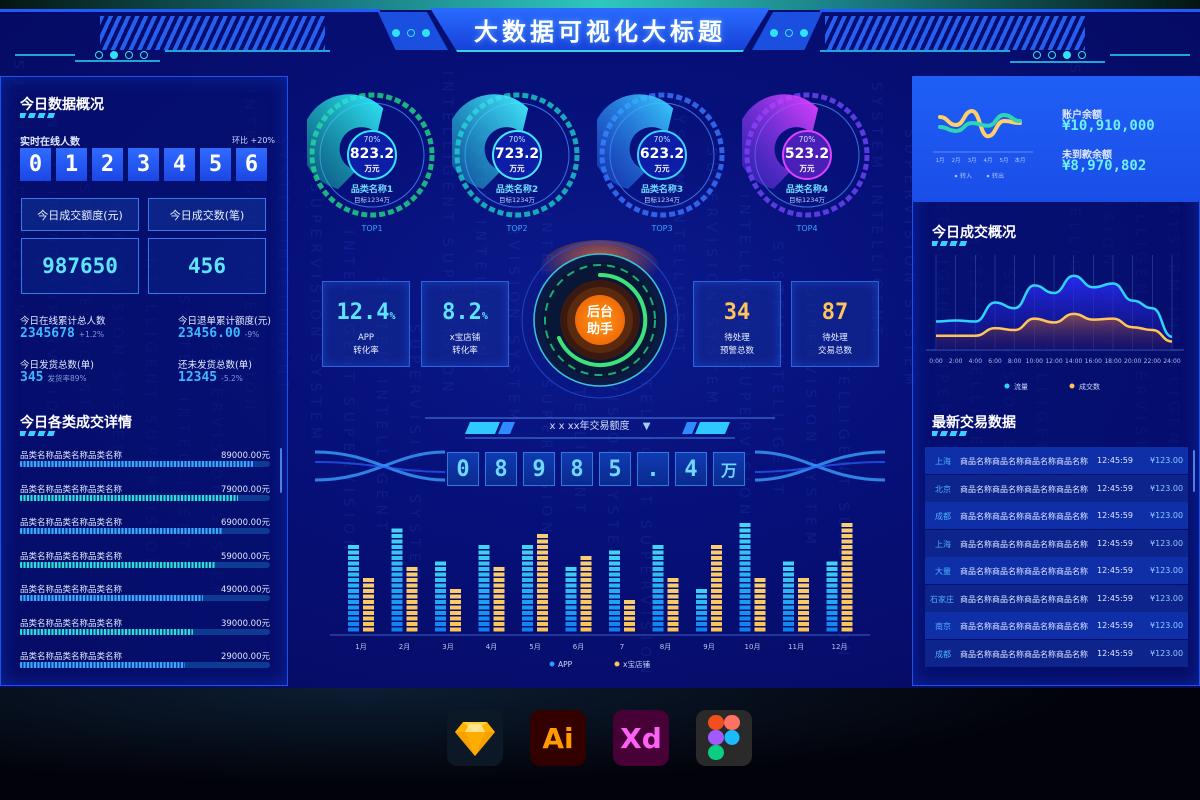 This screenshot has height=800, width=1200. I want to click on transaction-city: 成都, so click(943, 516).